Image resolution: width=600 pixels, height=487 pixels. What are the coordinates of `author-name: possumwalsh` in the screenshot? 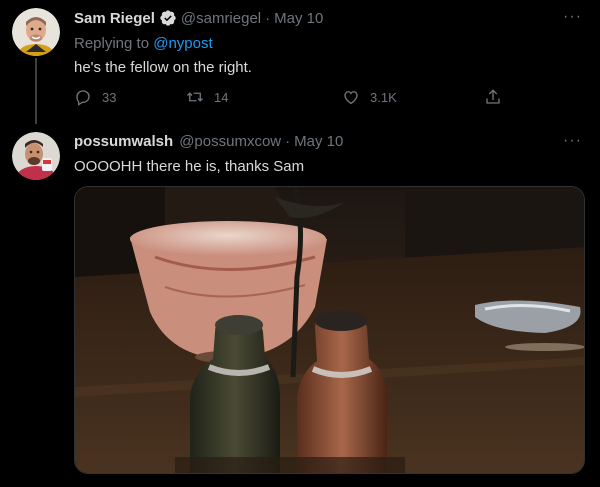 It's located at (123, 141).